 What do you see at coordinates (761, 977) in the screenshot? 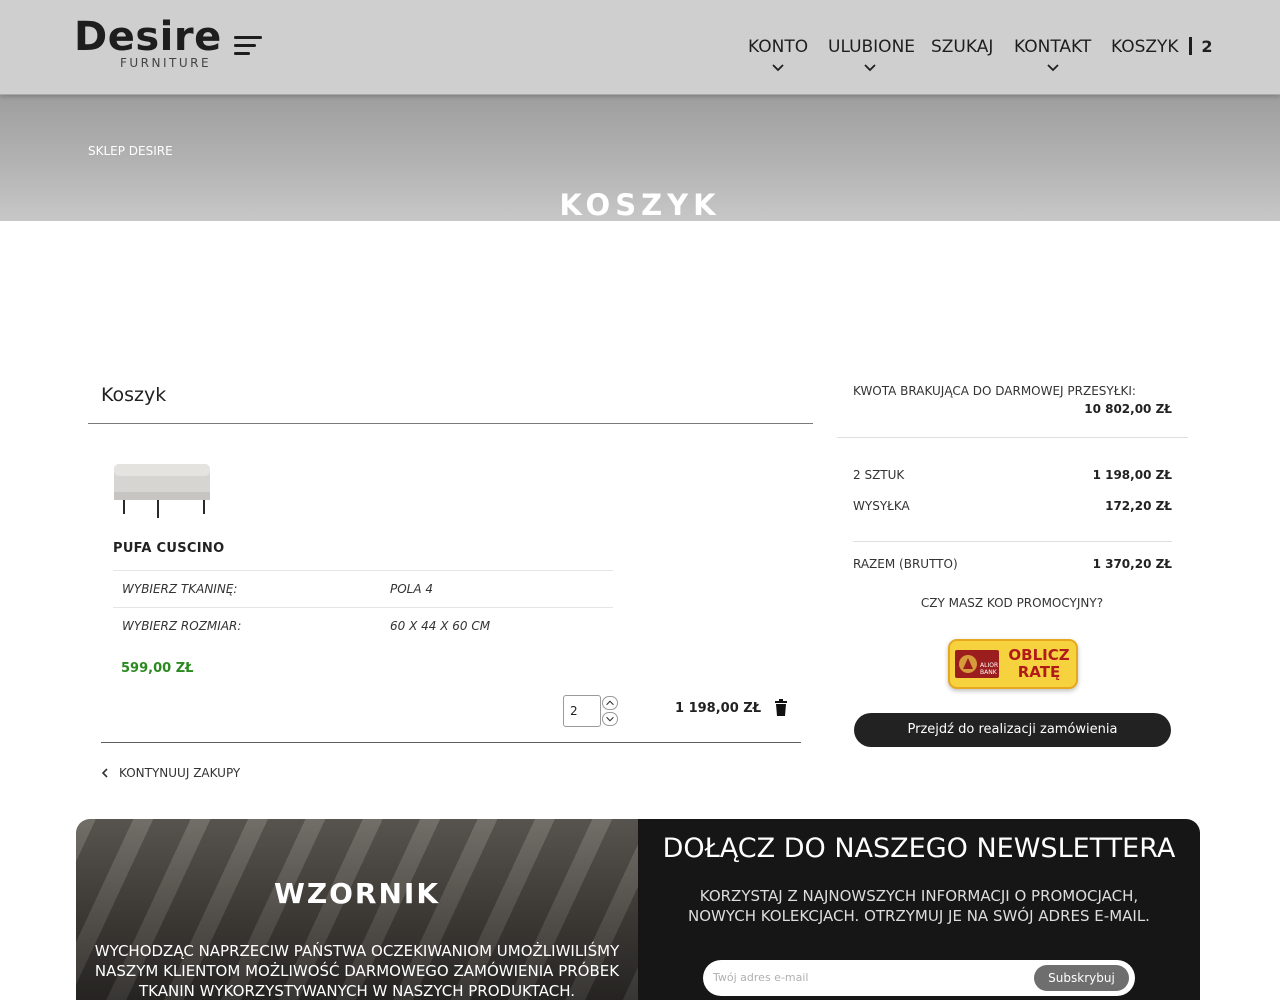
I see `email-placeholder: Twój adres e-mail` at bounding box center [761, 977].